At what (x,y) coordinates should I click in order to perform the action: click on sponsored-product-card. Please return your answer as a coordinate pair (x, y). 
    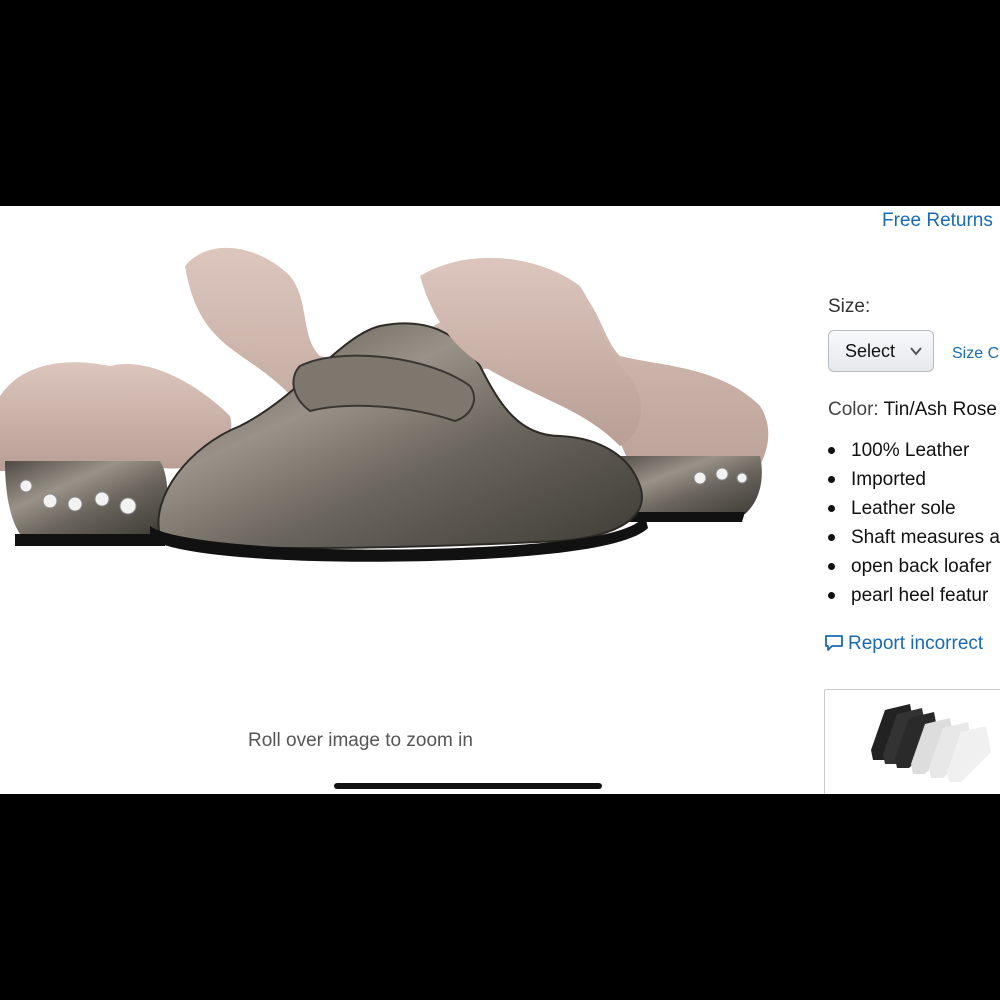
    Looking at the image, I should click on (912, 741).